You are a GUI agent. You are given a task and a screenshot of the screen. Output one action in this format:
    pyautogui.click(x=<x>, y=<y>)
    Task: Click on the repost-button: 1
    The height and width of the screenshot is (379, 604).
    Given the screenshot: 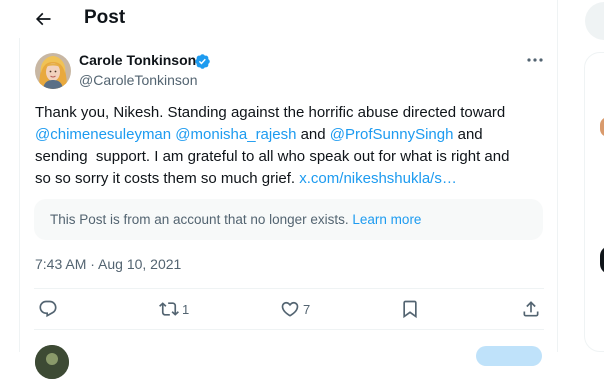 What is the action you would take?
    pyautogui.click(x=174, y=309)
    